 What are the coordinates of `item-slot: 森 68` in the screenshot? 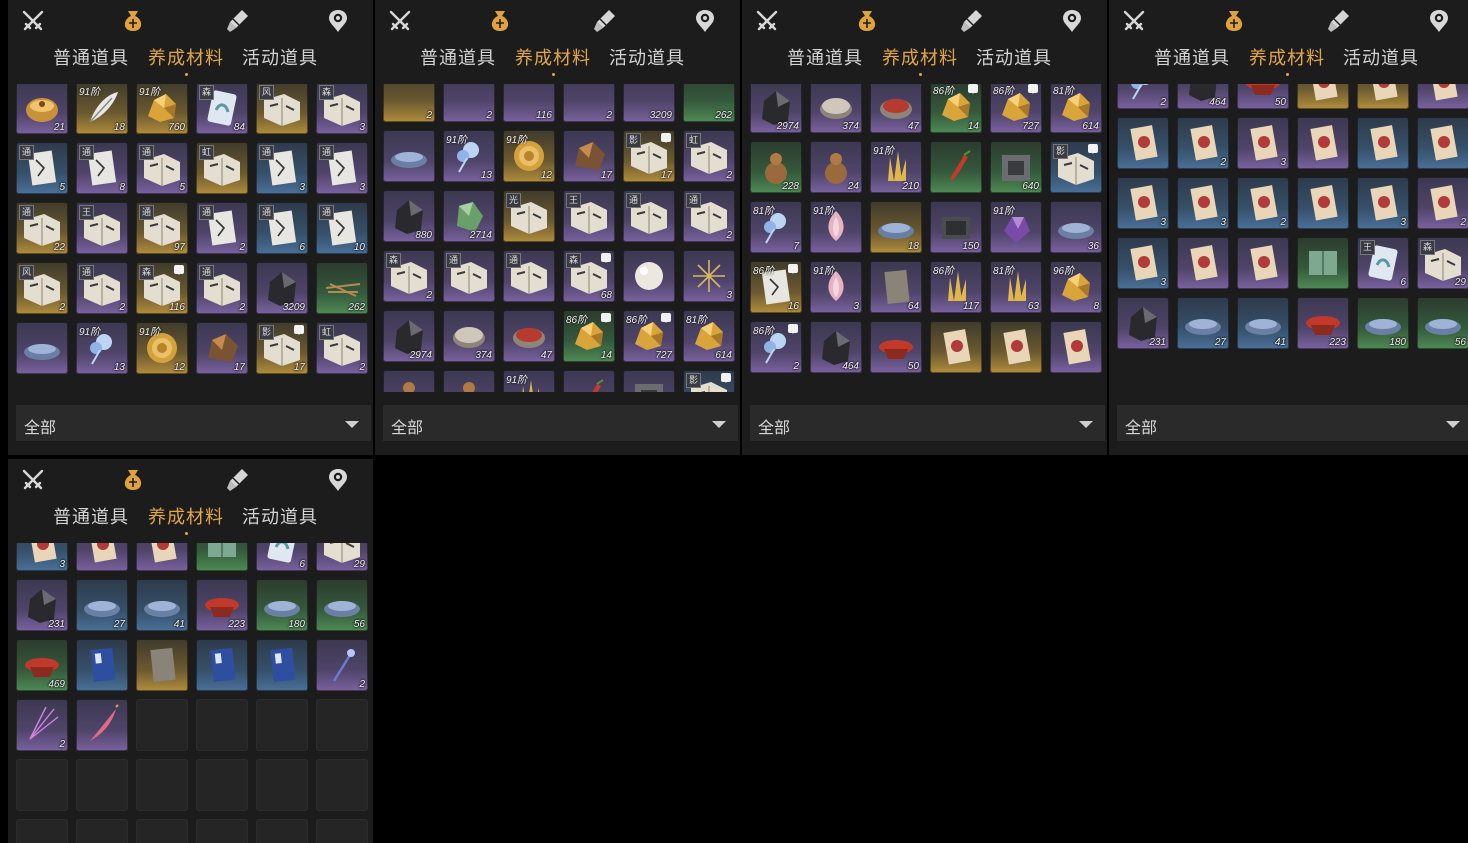 It's located at (589, 276).